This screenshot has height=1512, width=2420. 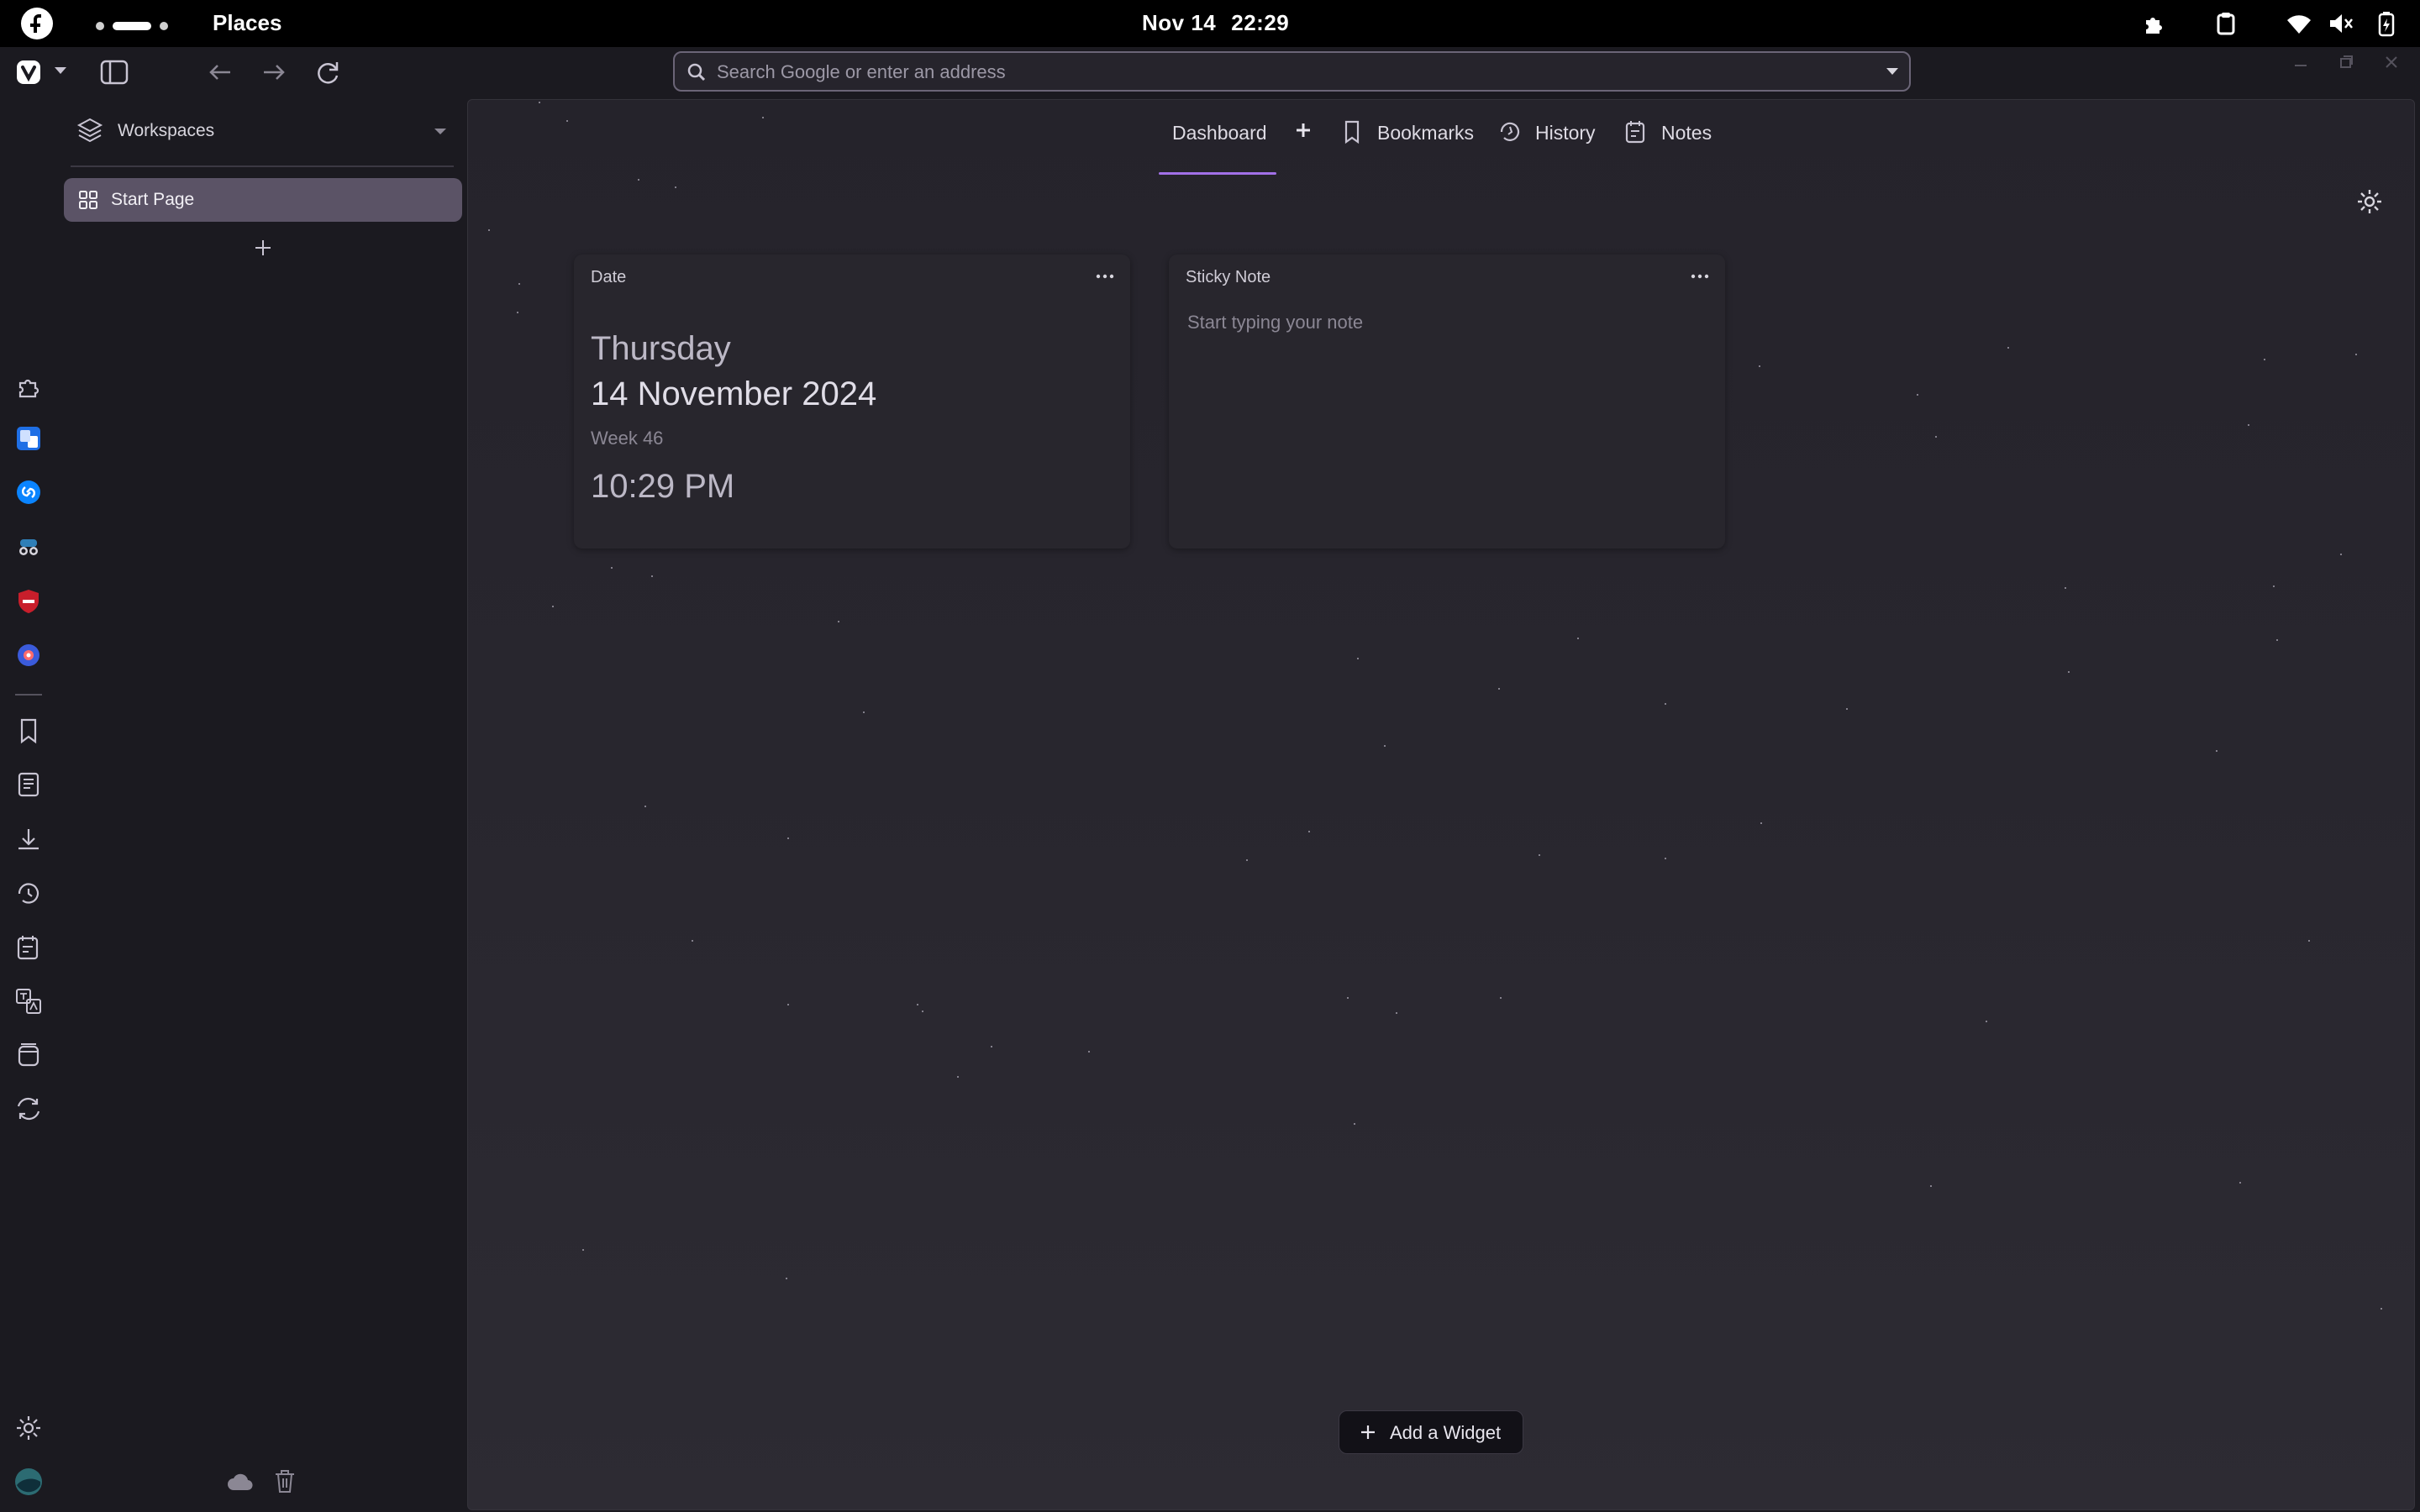 I want to click on tab-label: Start Page, so click(x=153, y=199).